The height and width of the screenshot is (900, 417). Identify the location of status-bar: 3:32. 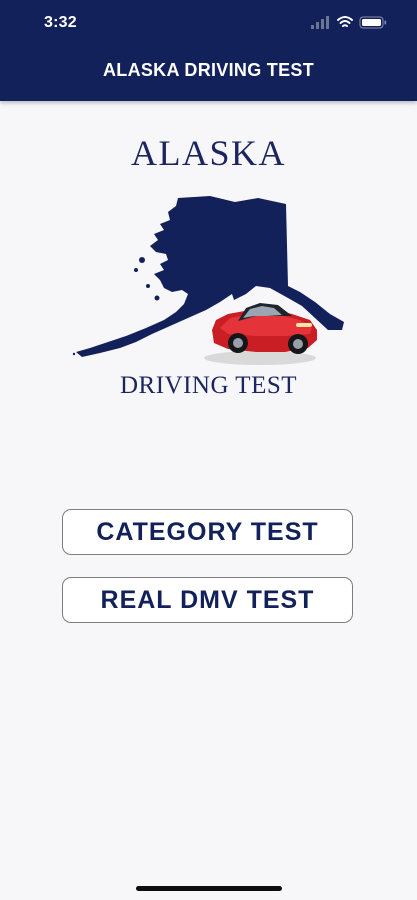
(208, 23).